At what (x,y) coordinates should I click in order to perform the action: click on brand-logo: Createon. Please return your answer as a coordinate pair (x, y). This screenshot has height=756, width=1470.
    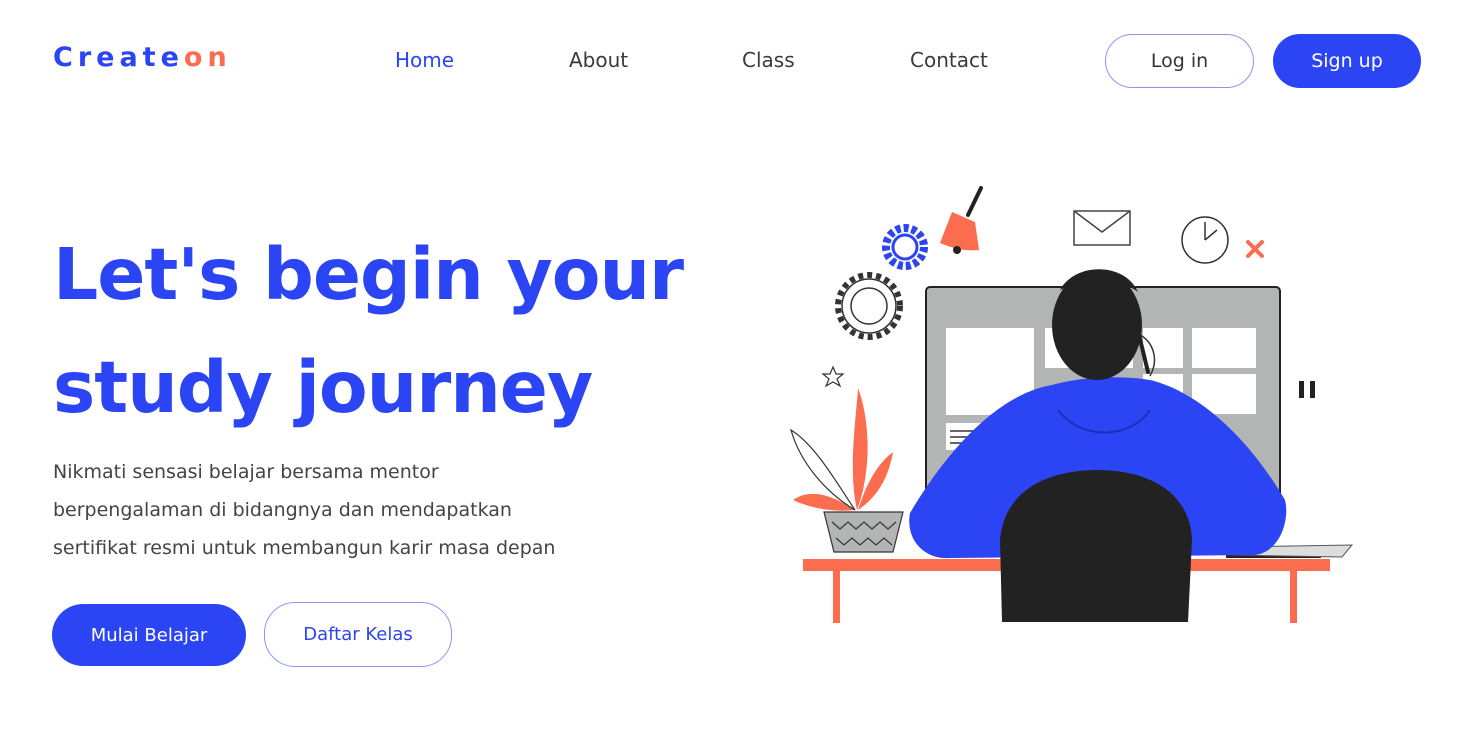
    Looking at the image, I should click on (142, 57).